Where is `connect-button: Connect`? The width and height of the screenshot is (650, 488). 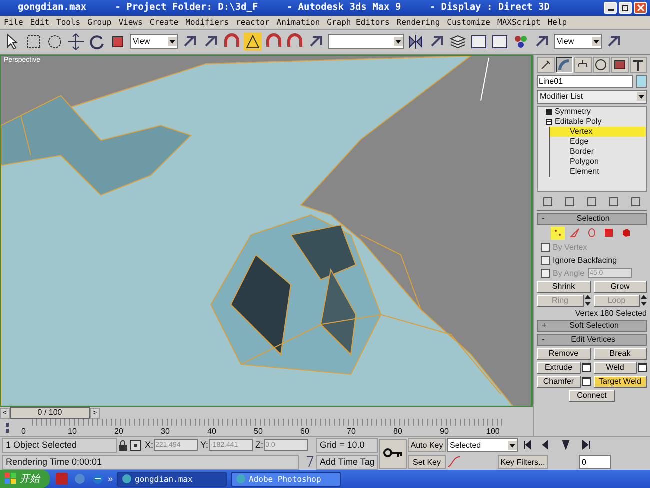 connect-button: Connect is located at coordinates (592, 396).